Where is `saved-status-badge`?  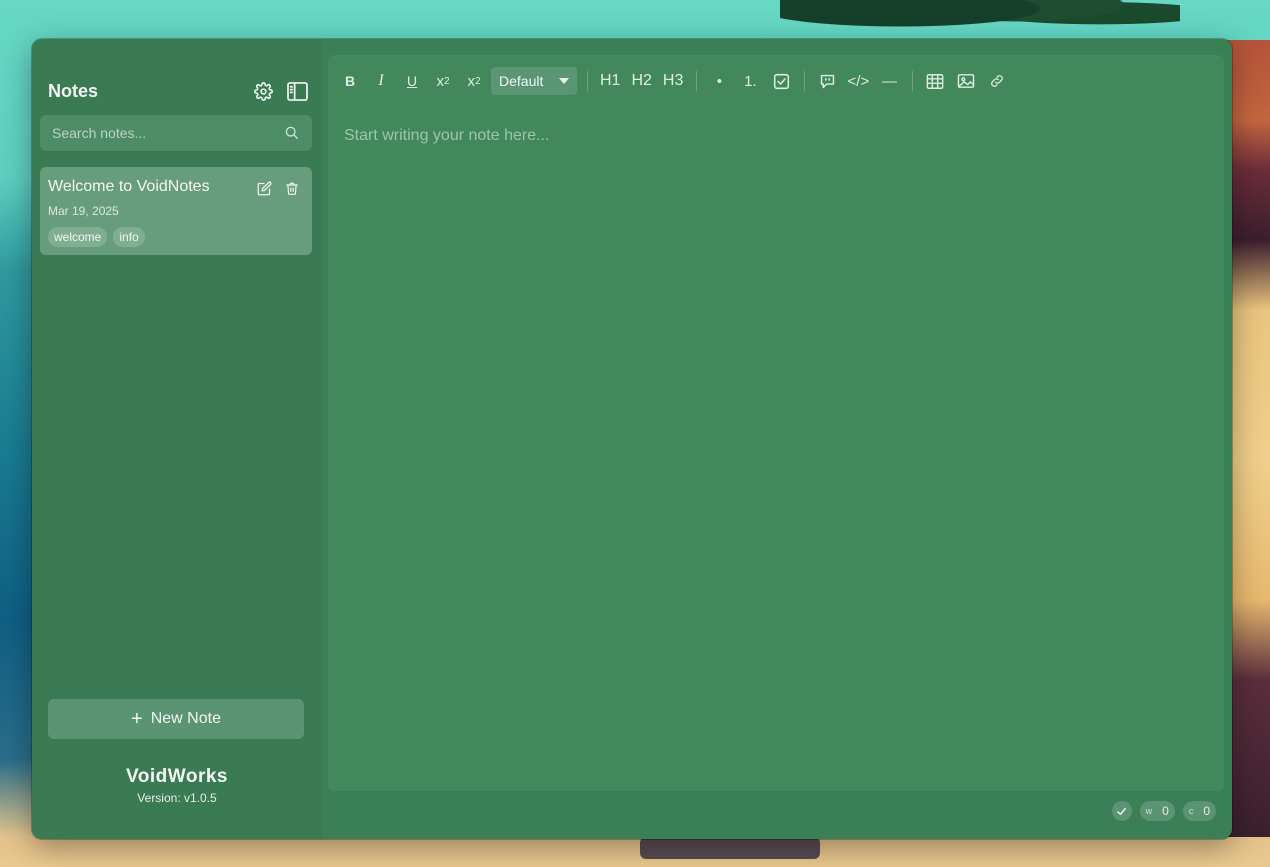 saved-status-badge is located at coordinates (1121, 811).